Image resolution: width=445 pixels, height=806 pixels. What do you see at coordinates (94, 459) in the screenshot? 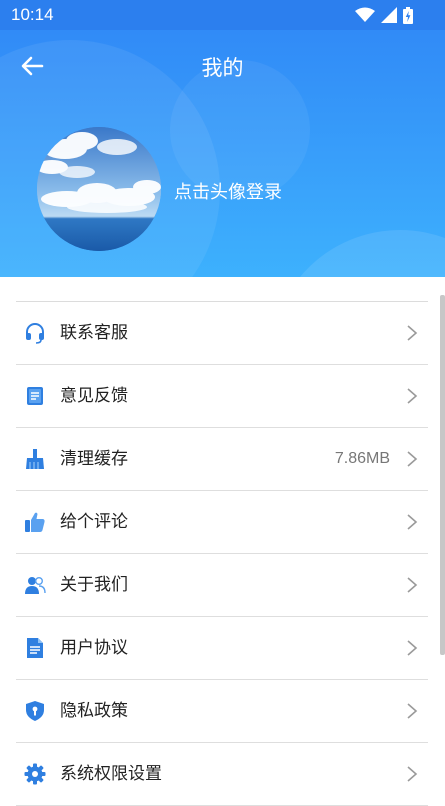
I see `menu-item-label: 清理缓存` at bounding box center [94, 459].